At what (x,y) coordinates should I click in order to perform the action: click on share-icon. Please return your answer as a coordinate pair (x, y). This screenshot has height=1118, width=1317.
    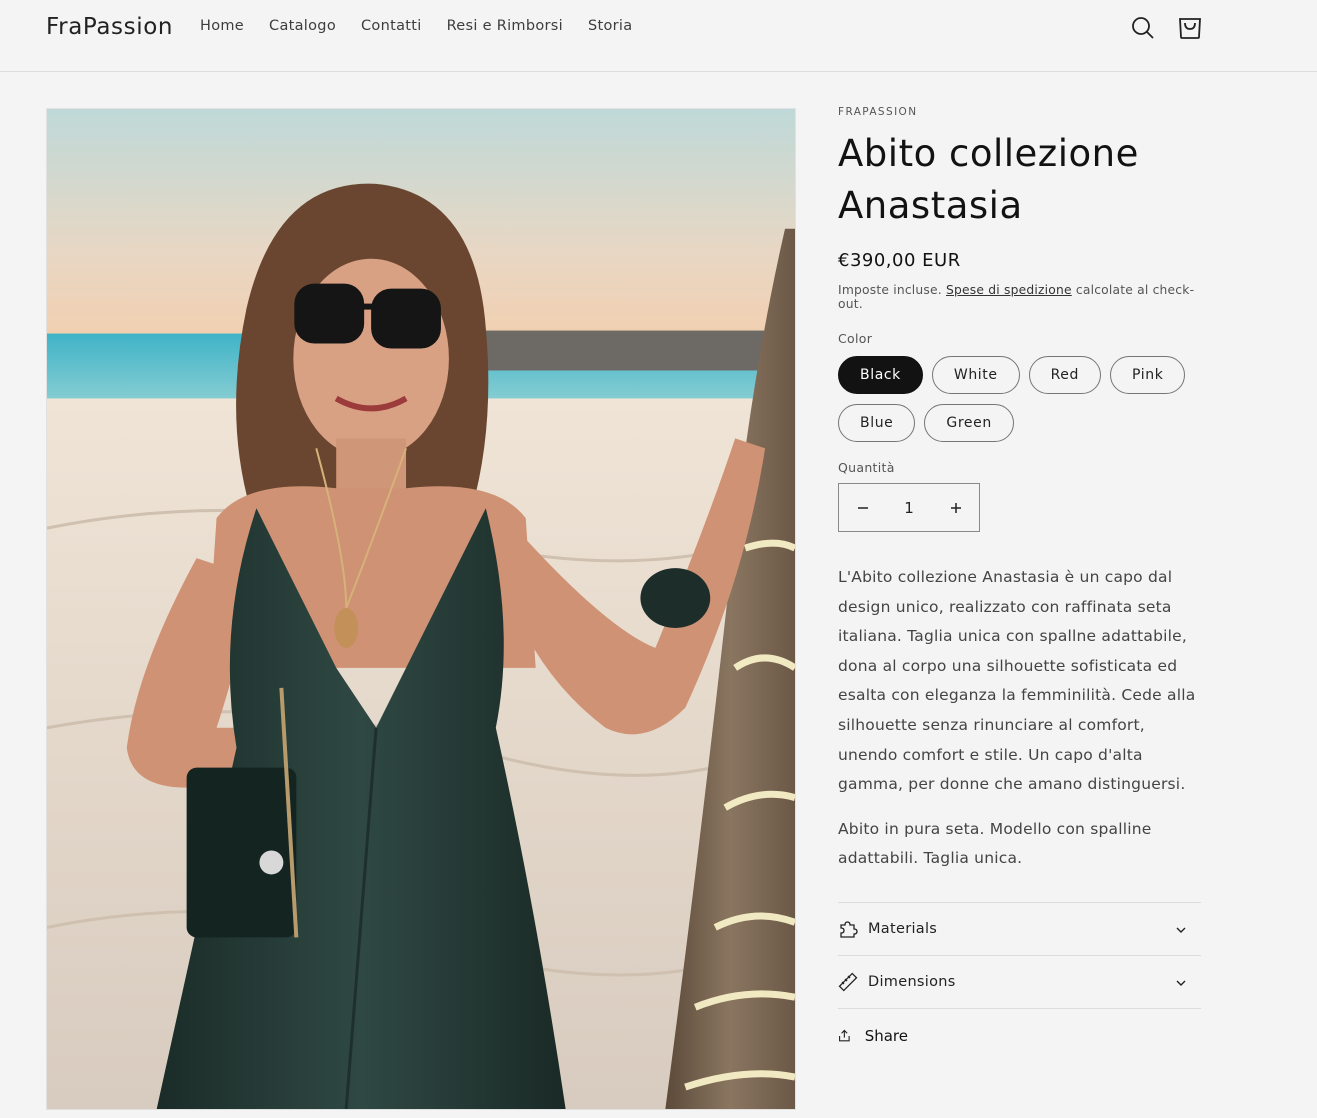
    Looking at the image, I should click on (844, 1035).